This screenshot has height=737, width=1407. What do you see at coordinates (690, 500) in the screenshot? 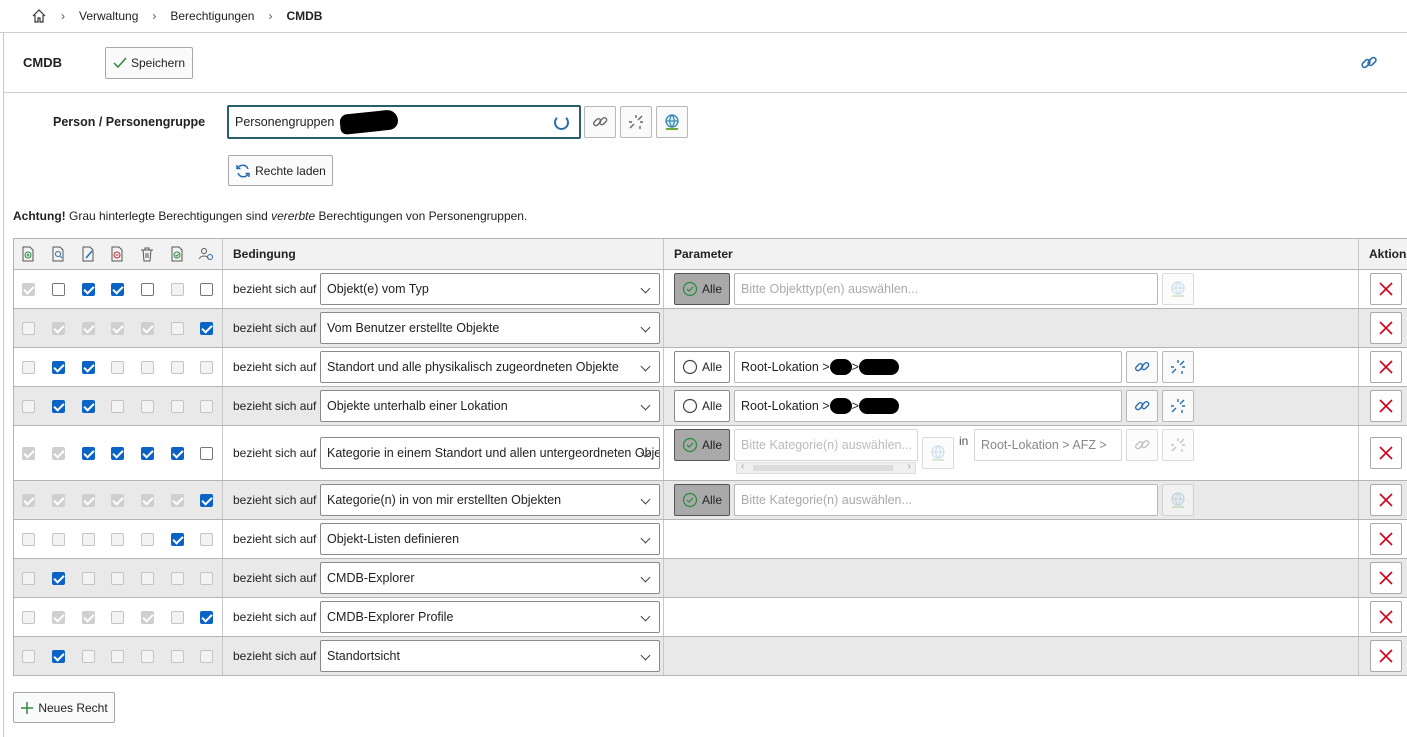
I see `check-circle-icon` at bounding box center [690, 500].